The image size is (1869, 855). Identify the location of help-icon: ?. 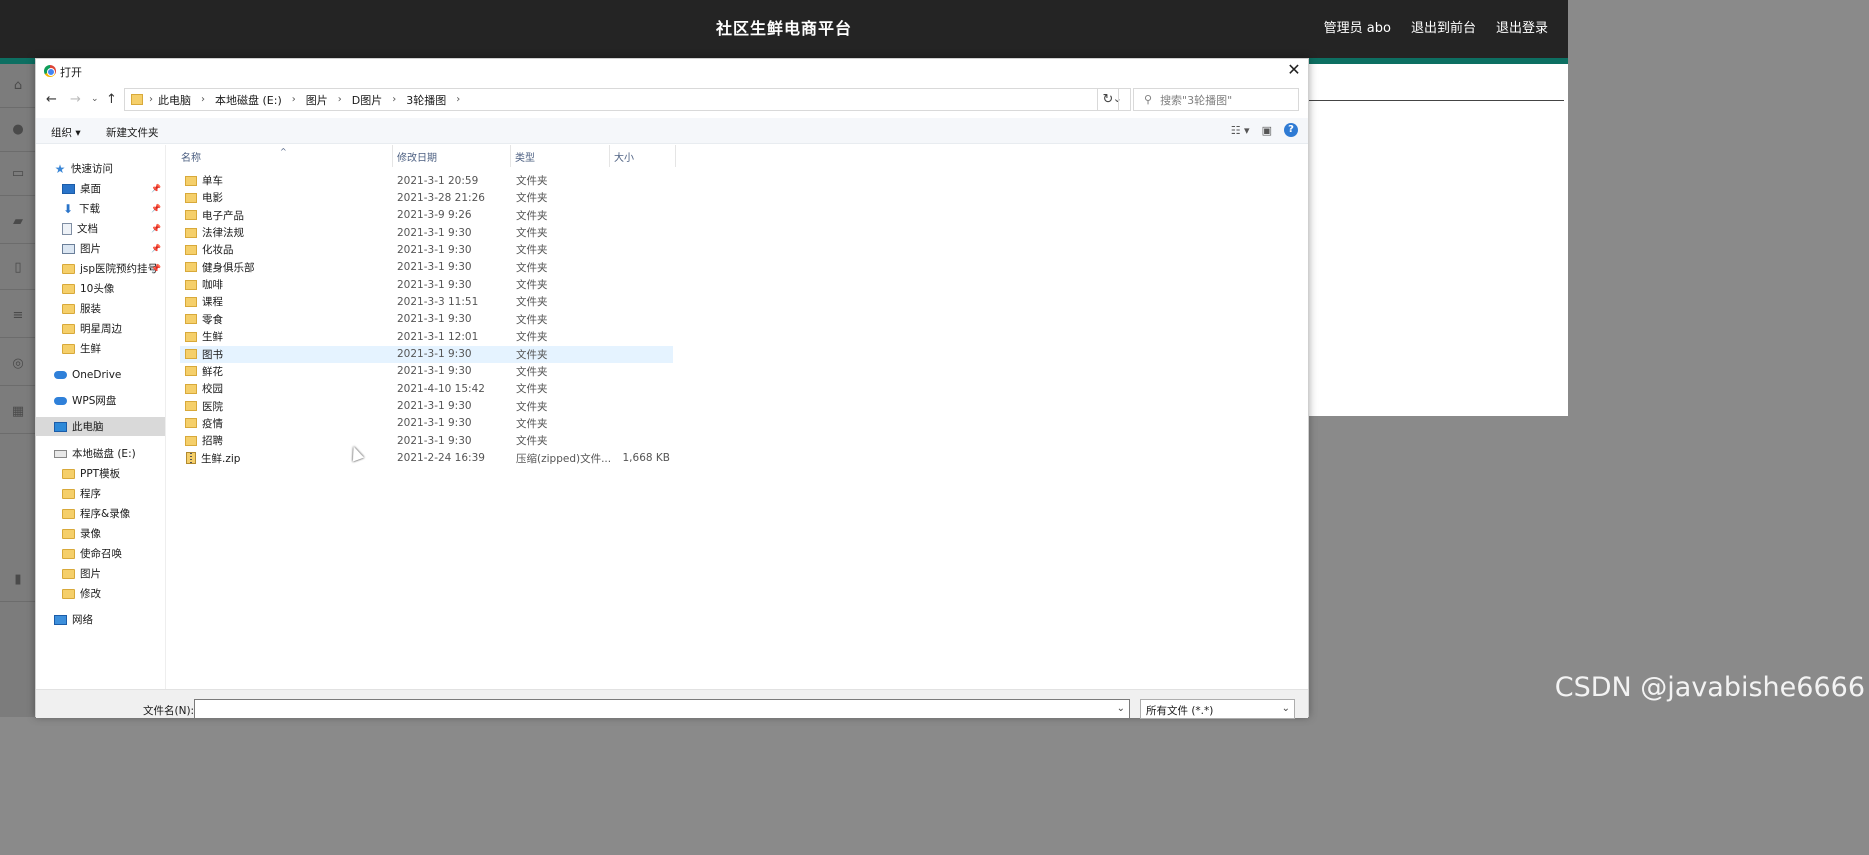
(1291, 130).